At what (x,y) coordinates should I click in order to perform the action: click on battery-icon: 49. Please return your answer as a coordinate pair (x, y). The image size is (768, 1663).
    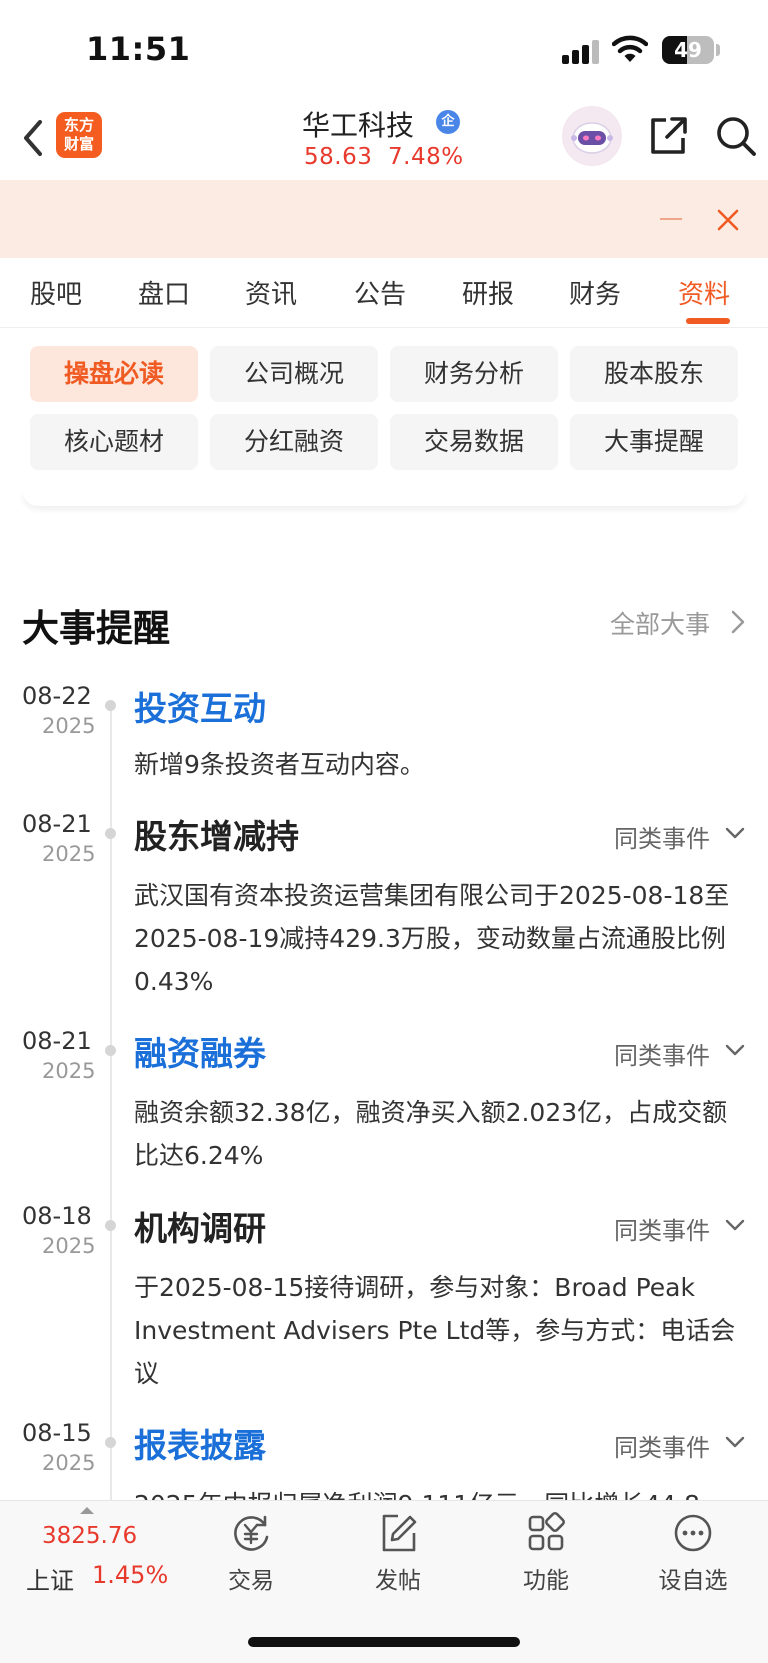
    Looking at the image, I should click on (688, 50).